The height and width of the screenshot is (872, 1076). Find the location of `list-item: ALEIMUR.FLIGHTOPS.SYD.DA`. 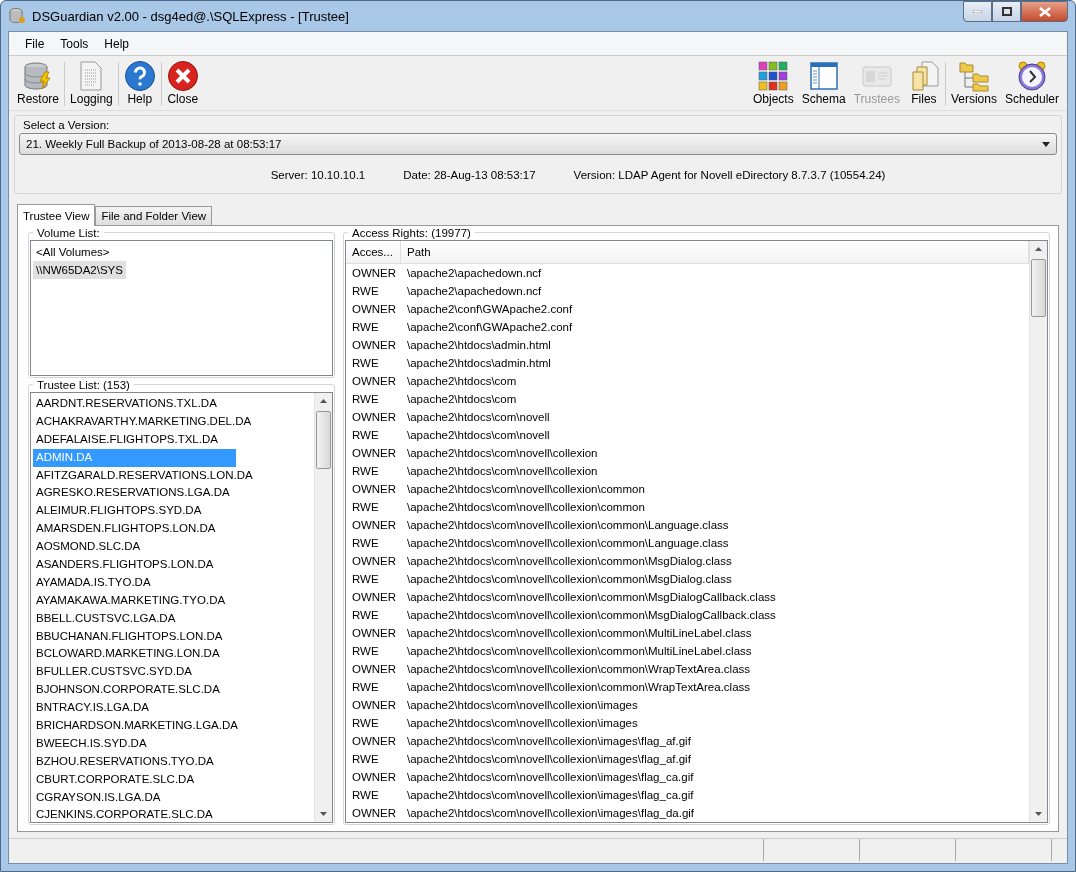

list-item: ALEIMUR.FLIGHTOPS.SYD.DA is located at coordinates (134, 511).